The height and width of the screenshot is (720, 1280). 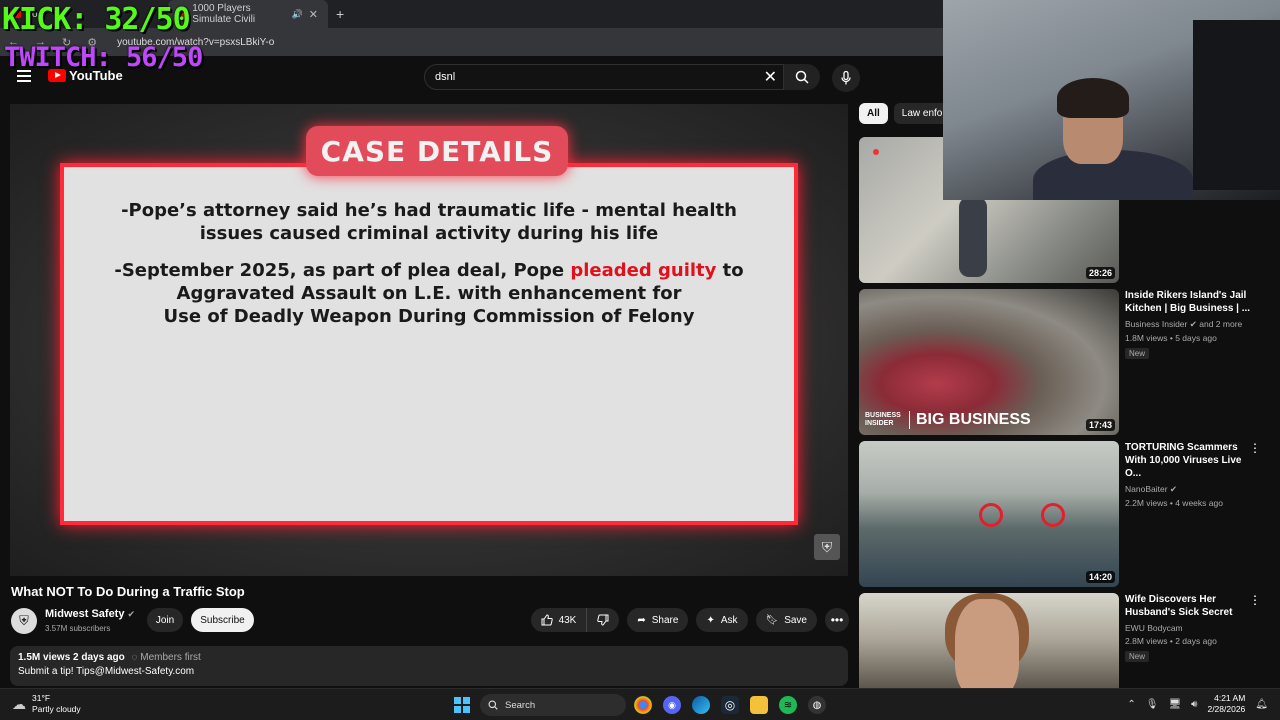 What do you see at coordinates (1174, 704) in the screenshot?
I see `network-icon: 🖥︎` at bounding box center [1174, 704].